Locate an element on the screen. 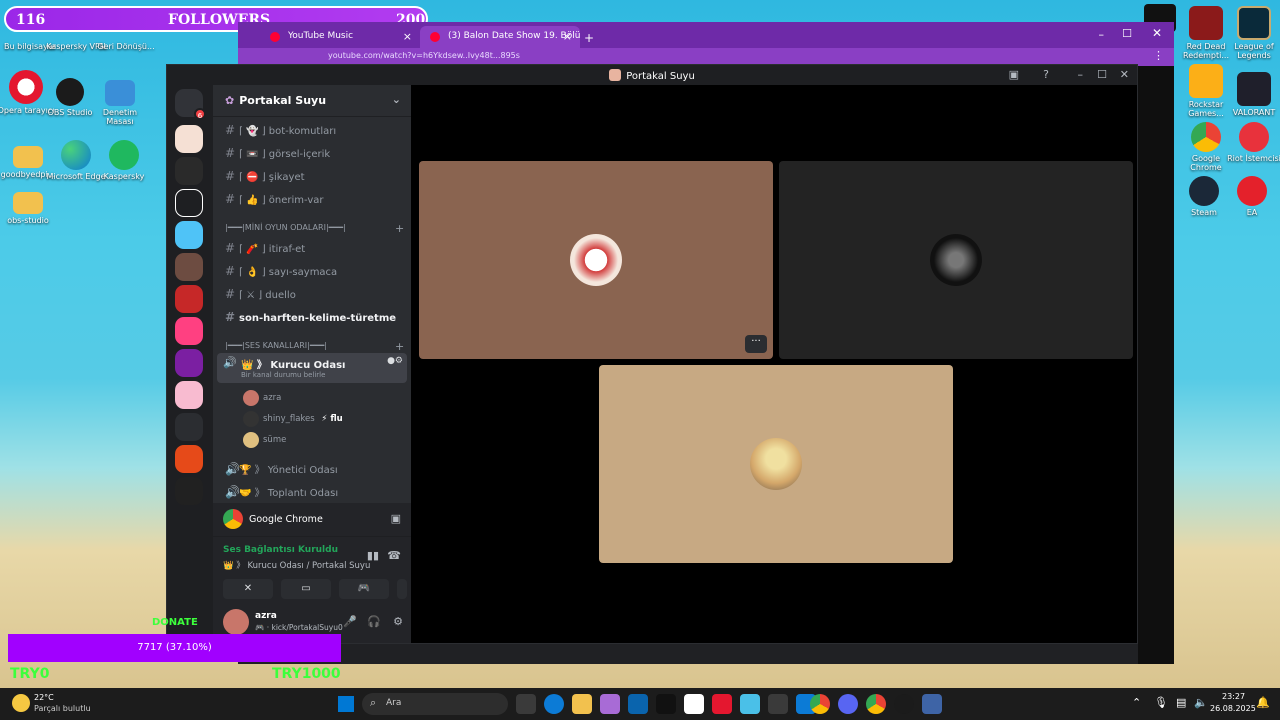 Image resolution: width=1280 pixels, height=720 pixels. server-icon-logo is located at coordinates (189, 203).